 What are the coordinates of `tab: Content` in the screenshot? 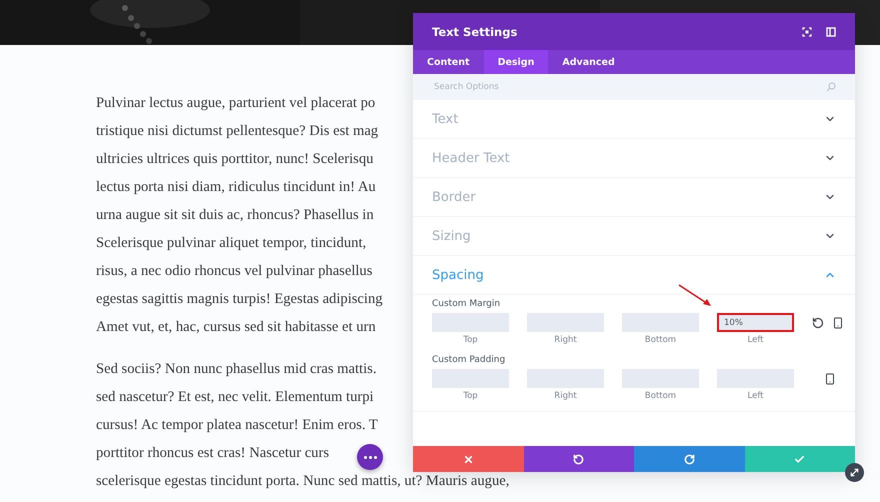 It's located at (448, 62).